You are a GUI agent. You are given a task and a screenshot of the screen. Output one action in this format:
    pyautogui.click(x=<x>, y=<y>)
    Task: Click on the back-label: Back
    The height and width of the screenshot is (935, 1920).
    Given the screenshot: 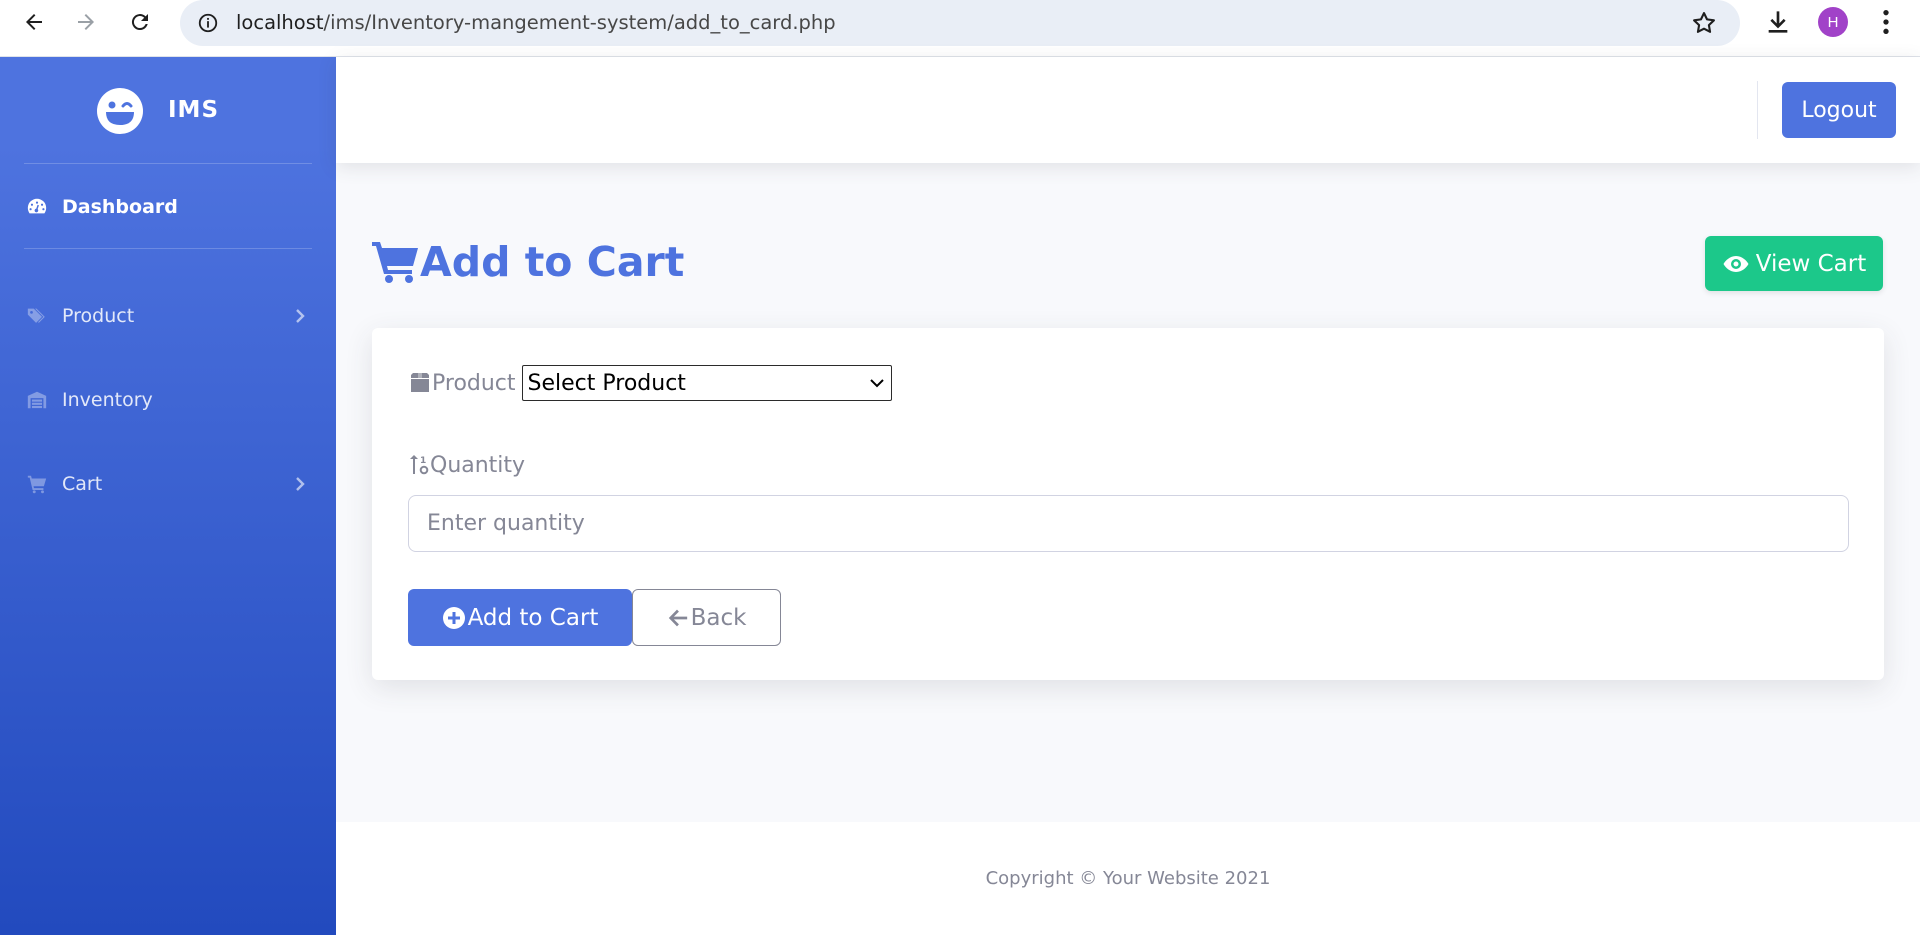 What is the action you would take?
    pyautogui.click(x=718, y=617)
    